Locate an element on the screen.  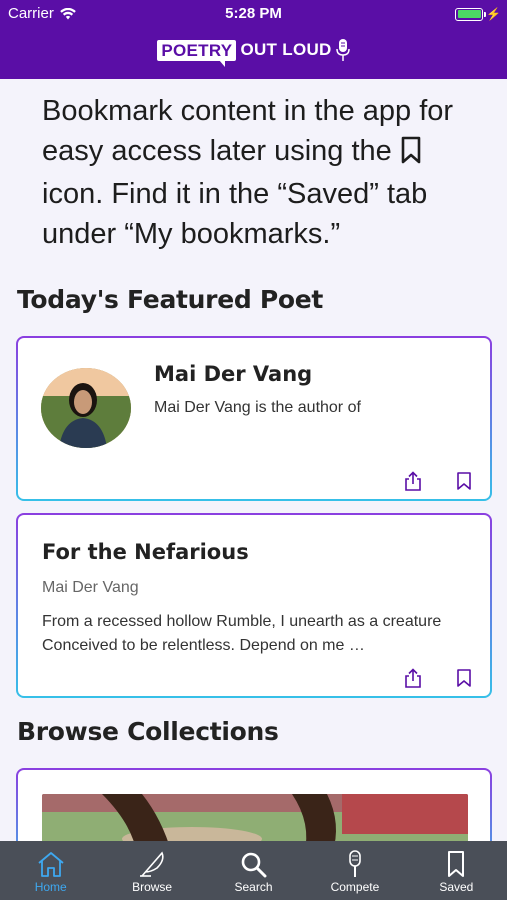
battery-icon is located at coordinates (471, 14).